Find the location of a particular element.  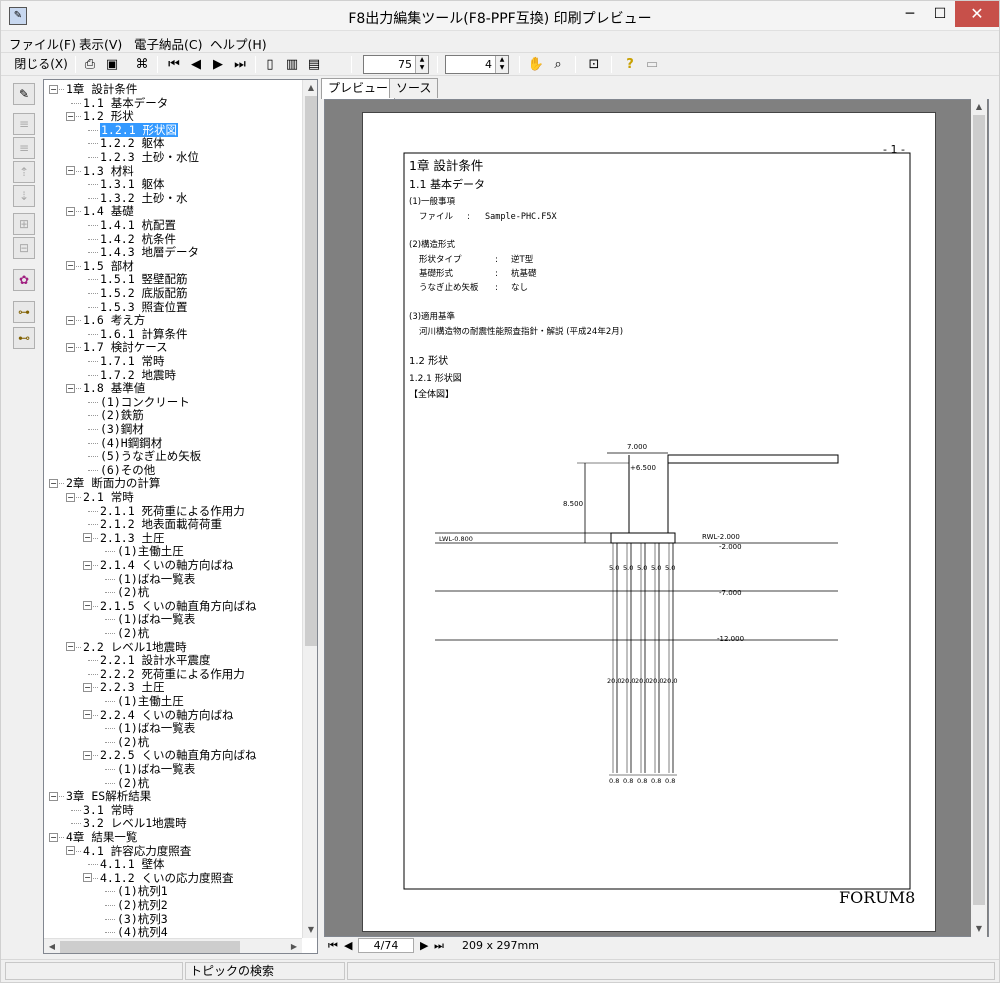

save-icon: ▣ is located at coordinates (112, 64).